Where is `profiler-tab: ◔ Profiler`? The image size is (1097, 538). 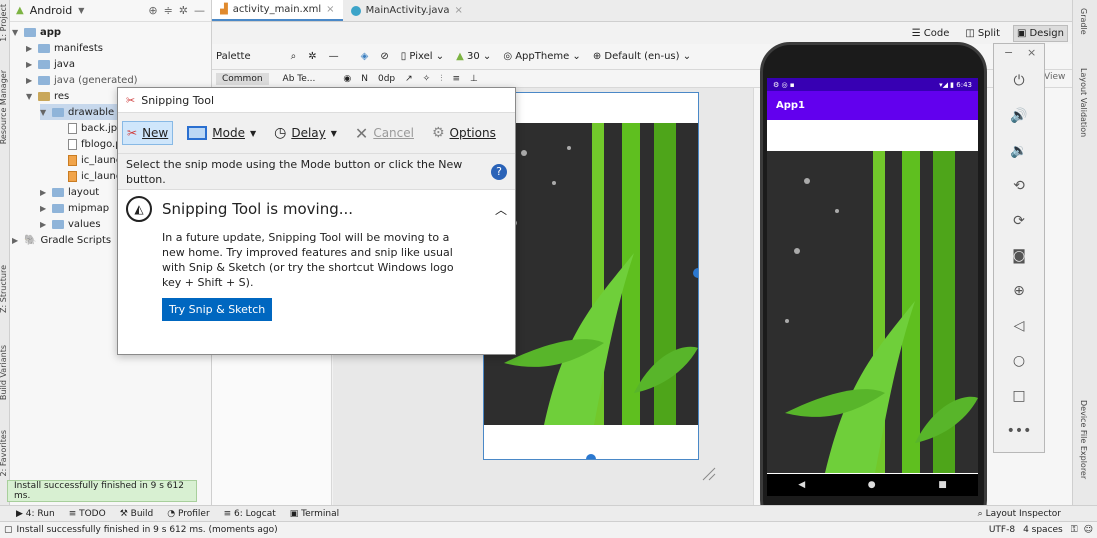
profiler-tab: ◔ Profiler is located at coordinates (188, 514).